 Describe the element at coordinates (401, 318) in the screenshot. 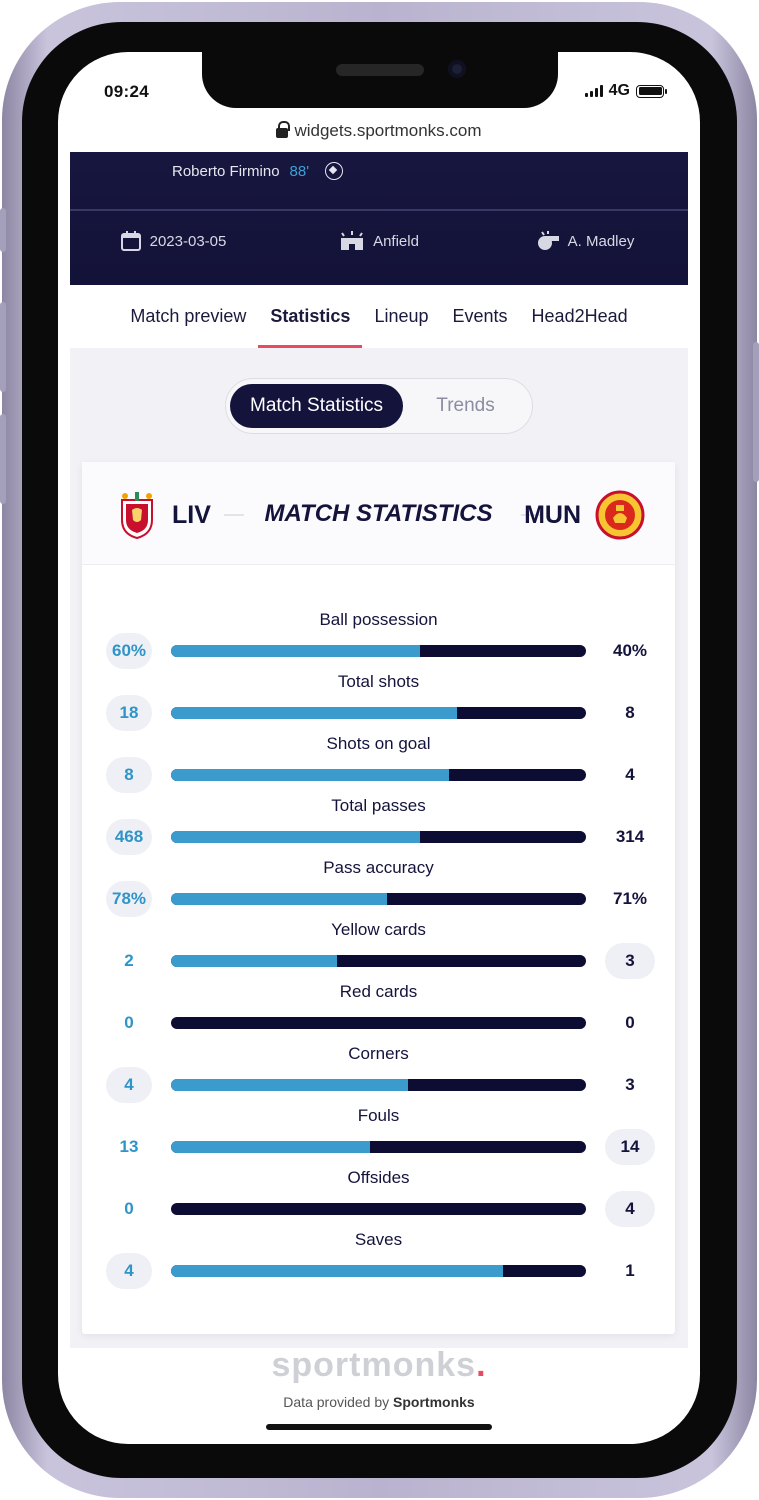

I see `tab-lineup: Lineup` at that location.